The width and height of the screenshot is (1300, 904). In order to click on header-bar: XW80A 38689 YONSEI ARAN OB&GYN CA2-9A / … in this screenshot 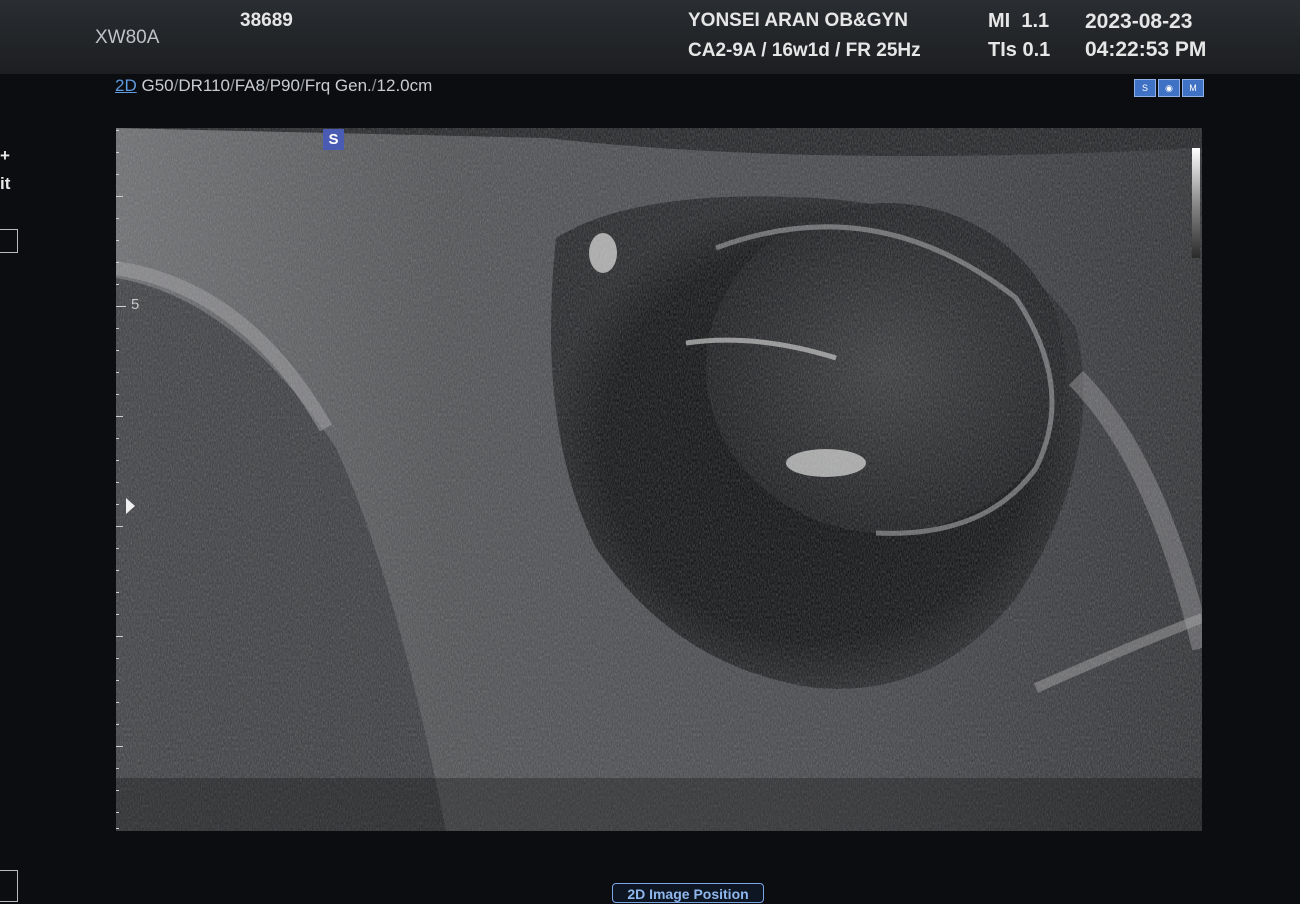, I will do `click(650, 37)`.